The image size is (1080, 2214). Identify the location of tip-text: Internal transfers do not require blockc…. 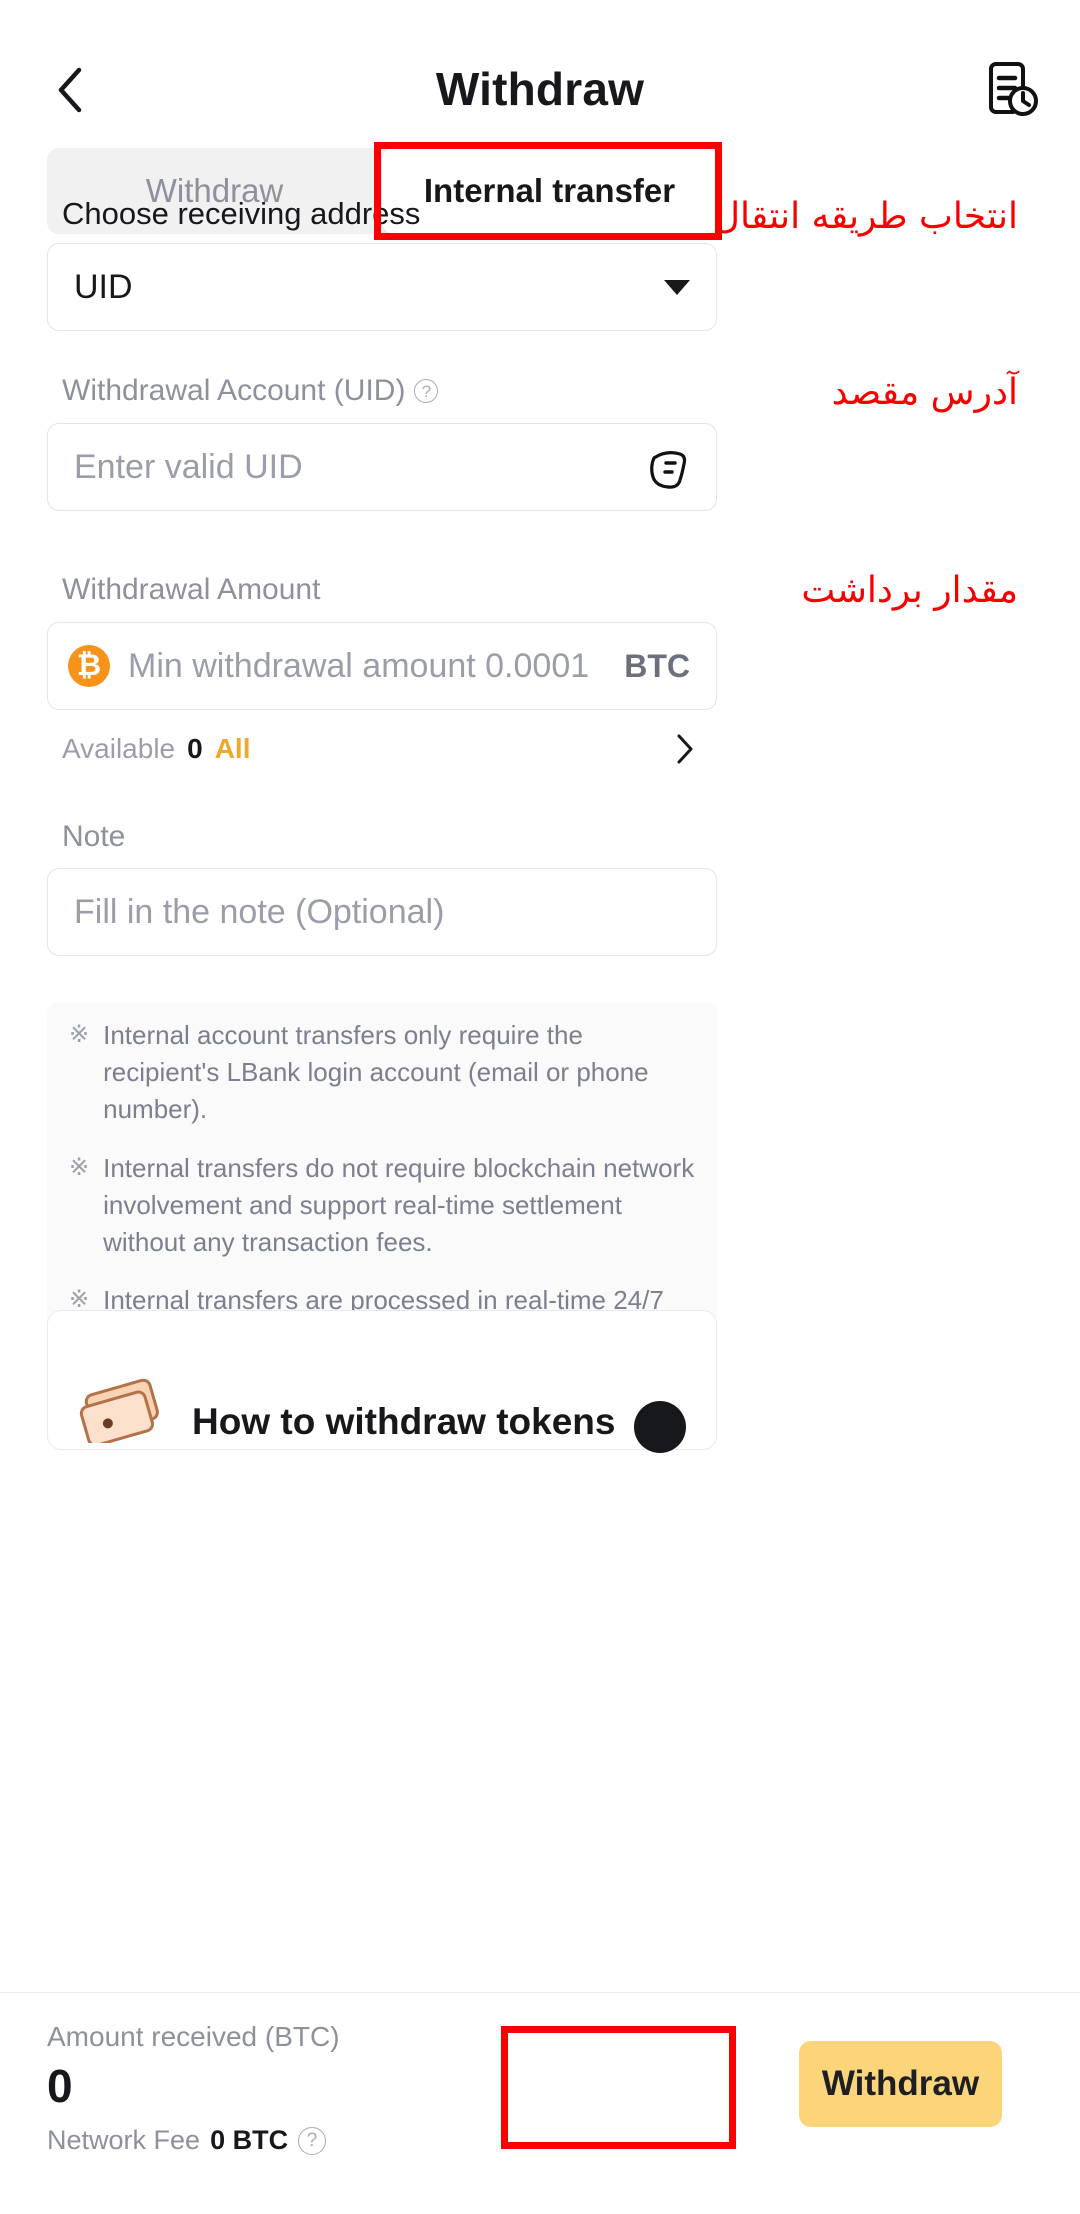
(399, 1204).